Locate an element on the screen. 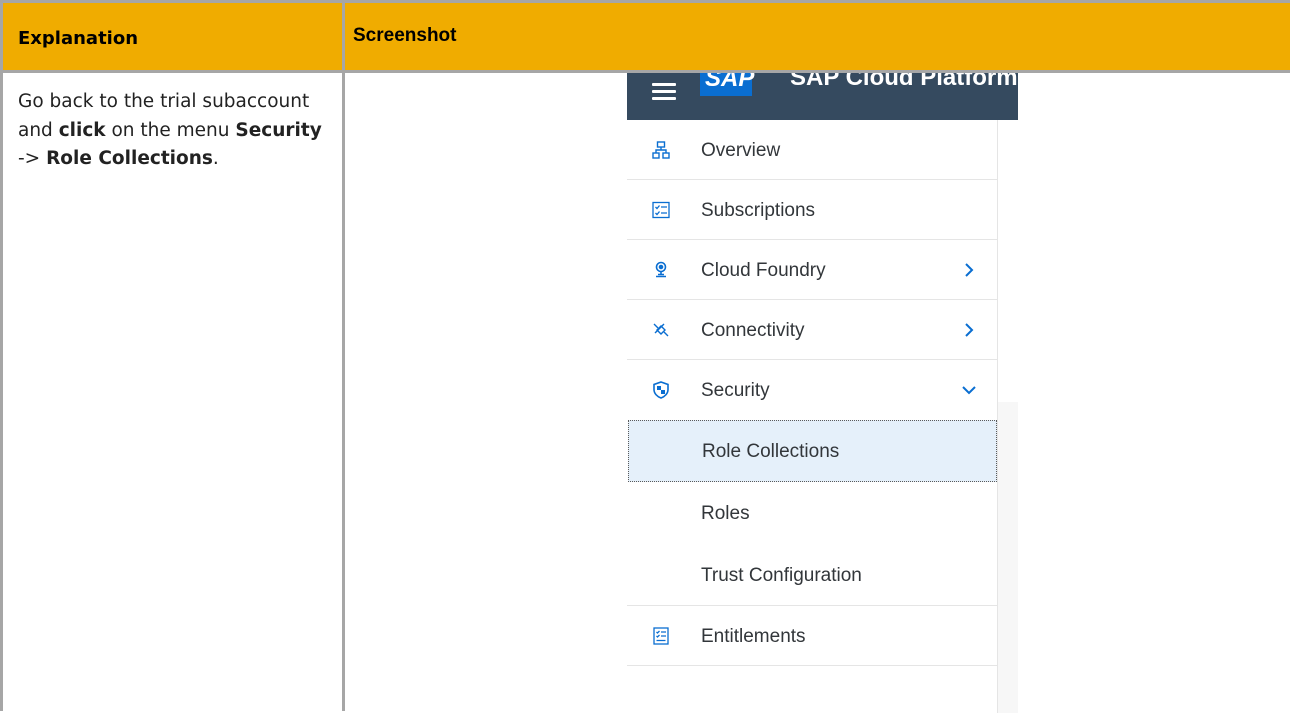 The width and height of the screenshot is (1290, 713). cloud-foundry-icon is located at coordinates (661, 270).